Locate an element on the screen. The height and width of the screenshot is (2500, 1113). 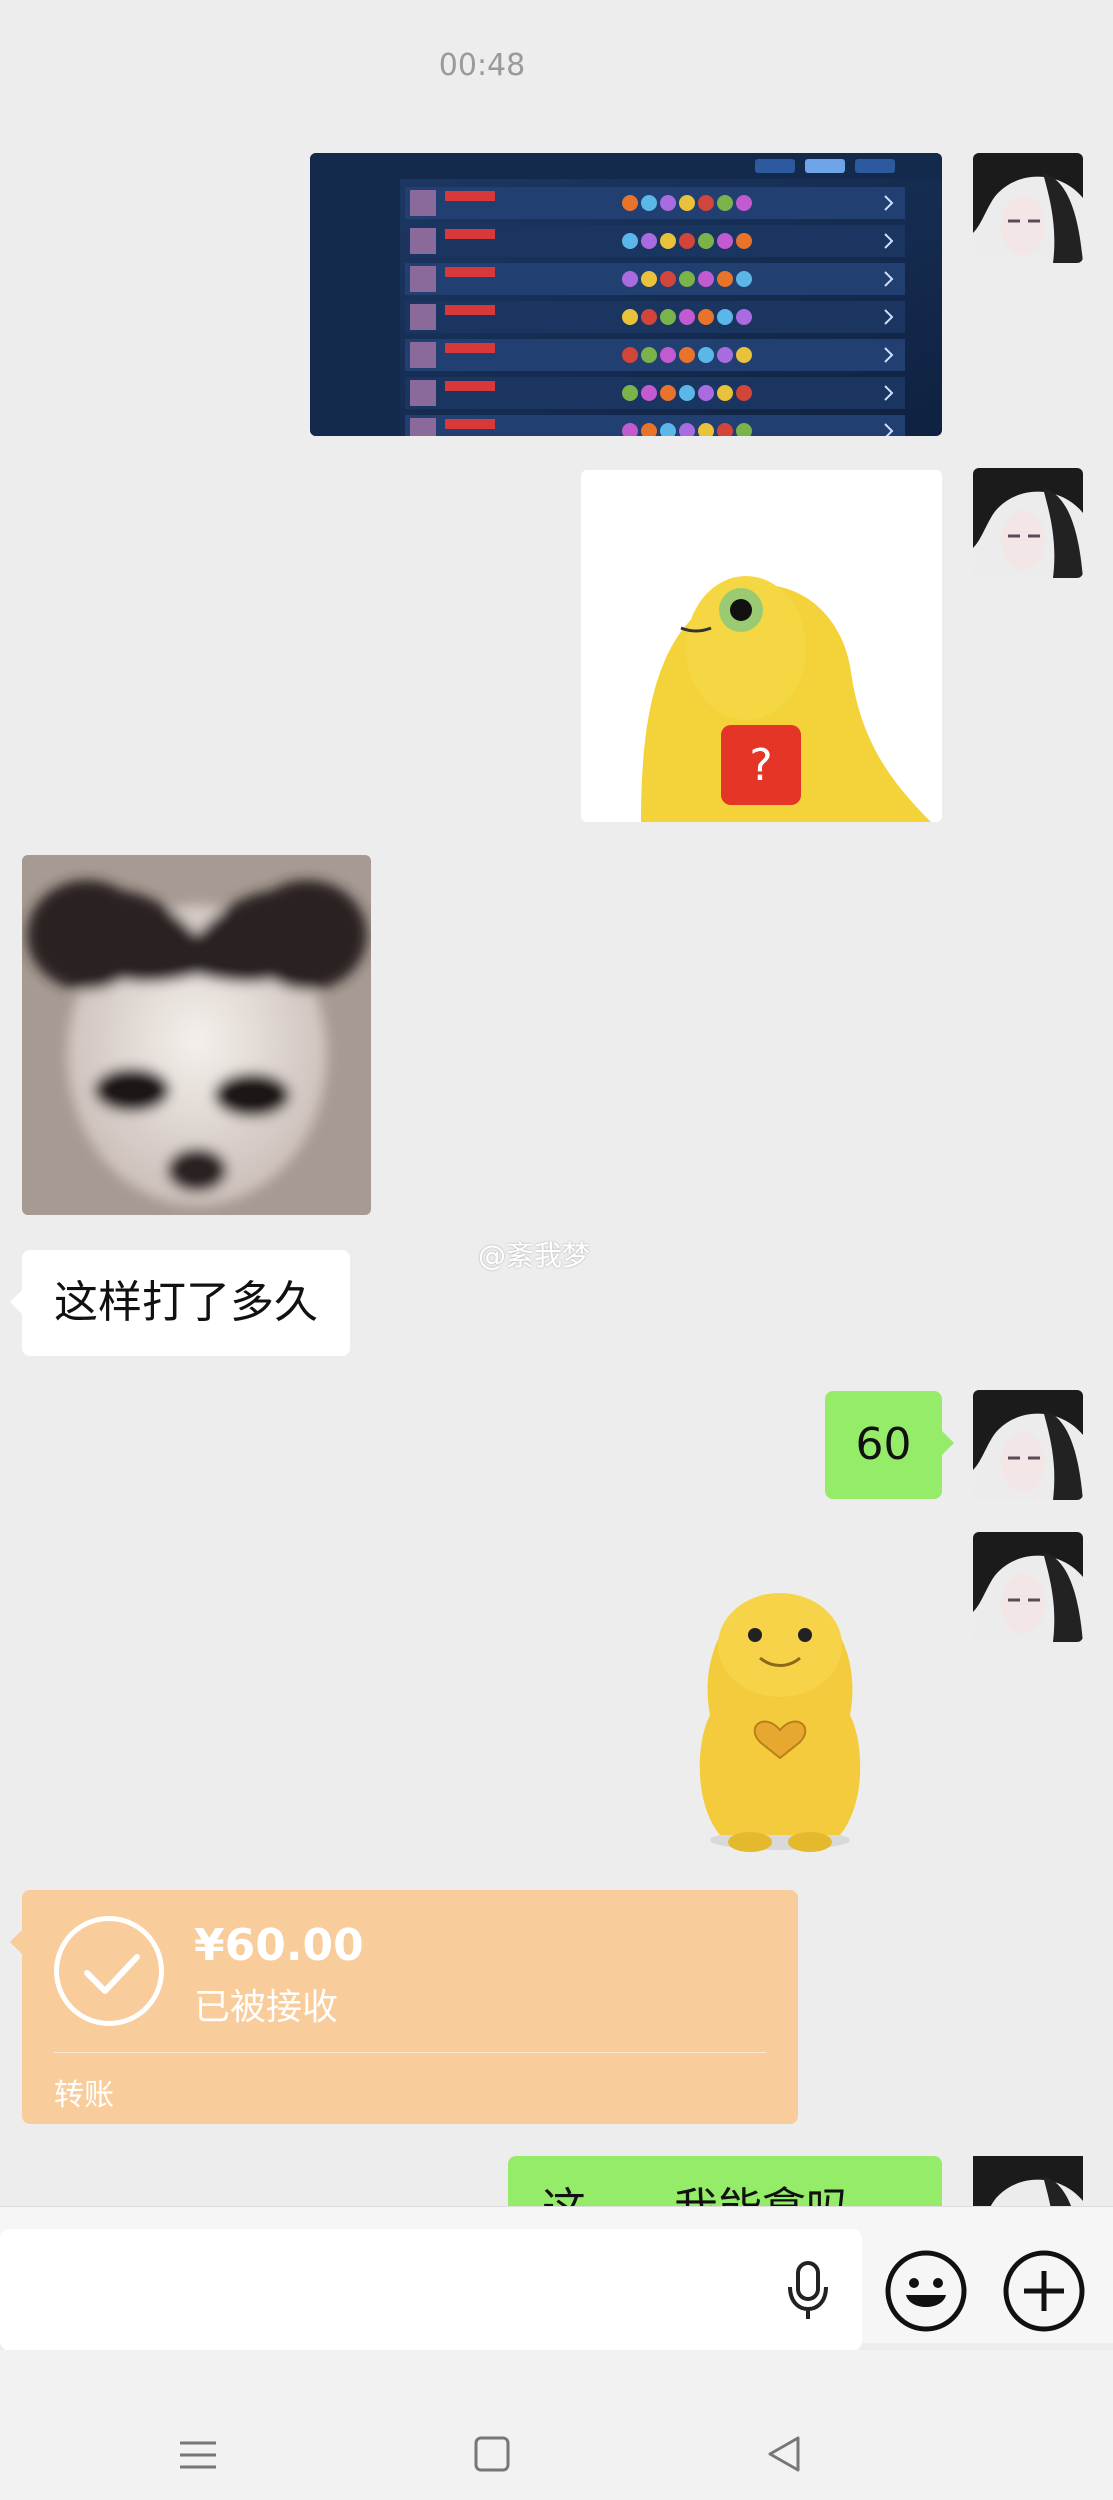
heart-sticker-message is located at coordinates (780, 1720).